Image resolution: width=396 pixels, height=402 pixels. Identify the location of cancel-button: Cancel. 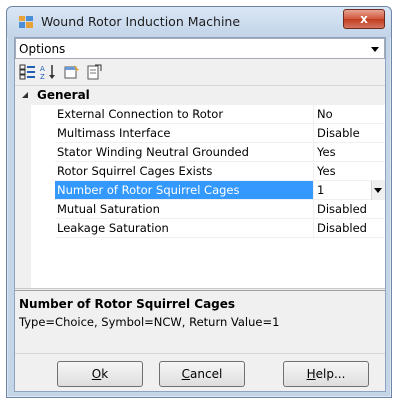
(202, 374).